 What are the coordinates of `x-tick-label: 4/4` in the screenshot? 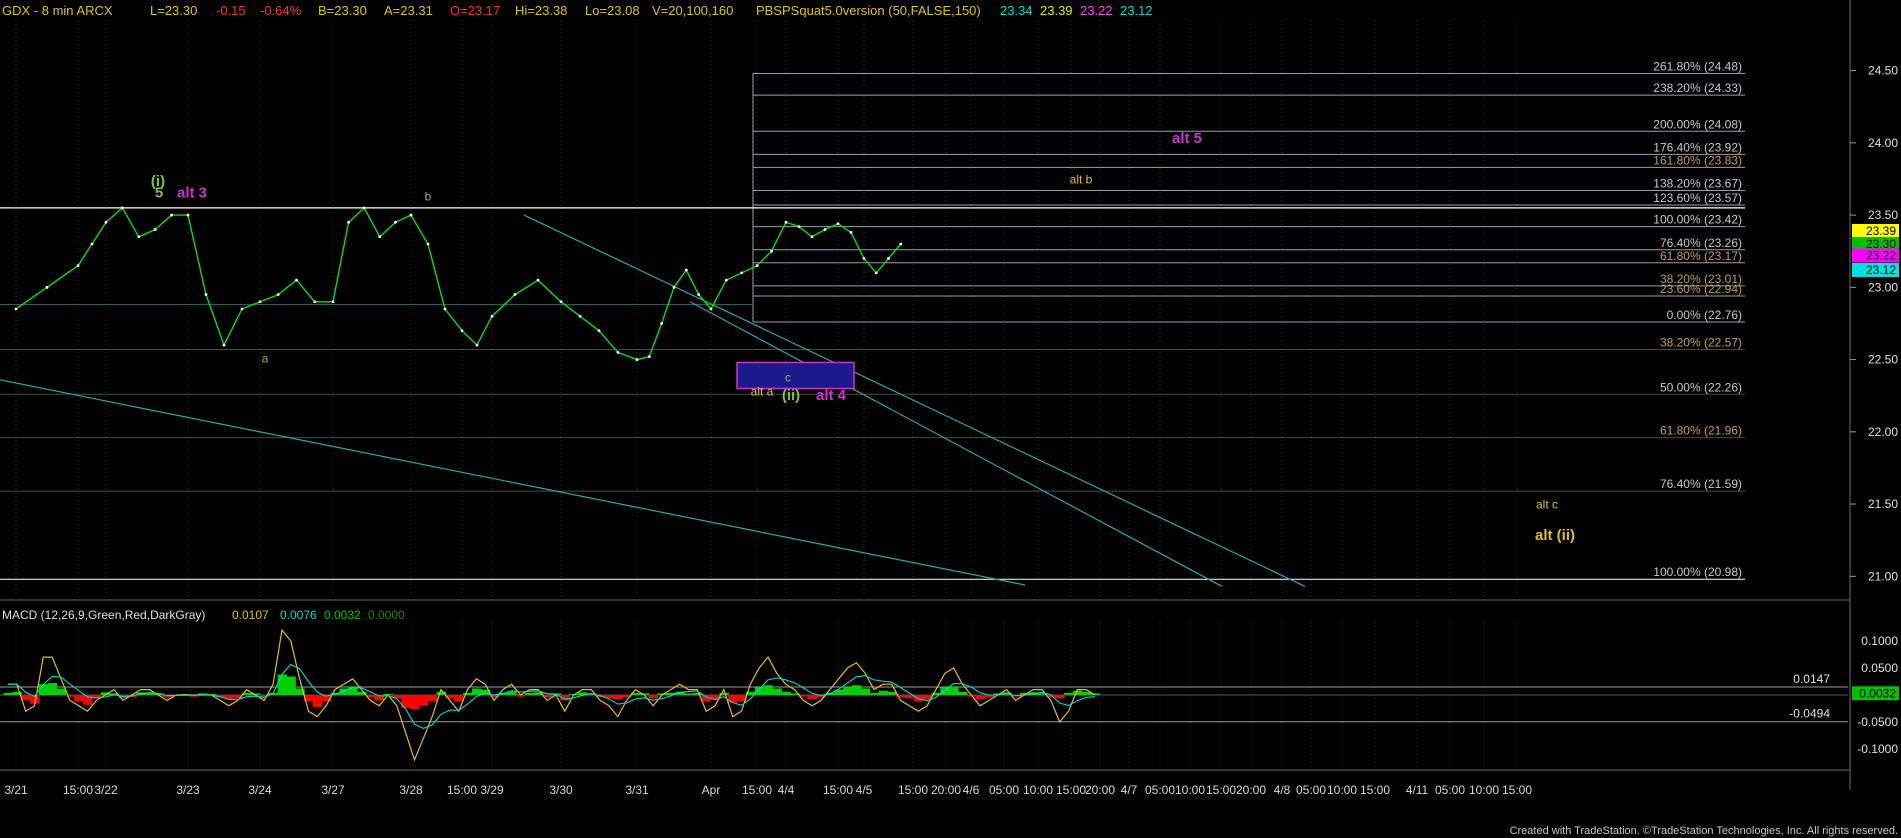 It's located at (786, 790).